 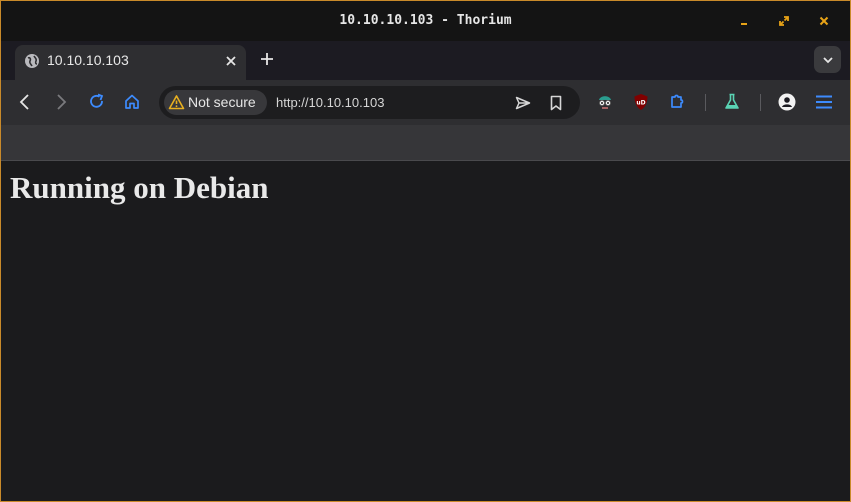 I want to click on tab-active: 10.10.10.103, so click(x=130, y=62).